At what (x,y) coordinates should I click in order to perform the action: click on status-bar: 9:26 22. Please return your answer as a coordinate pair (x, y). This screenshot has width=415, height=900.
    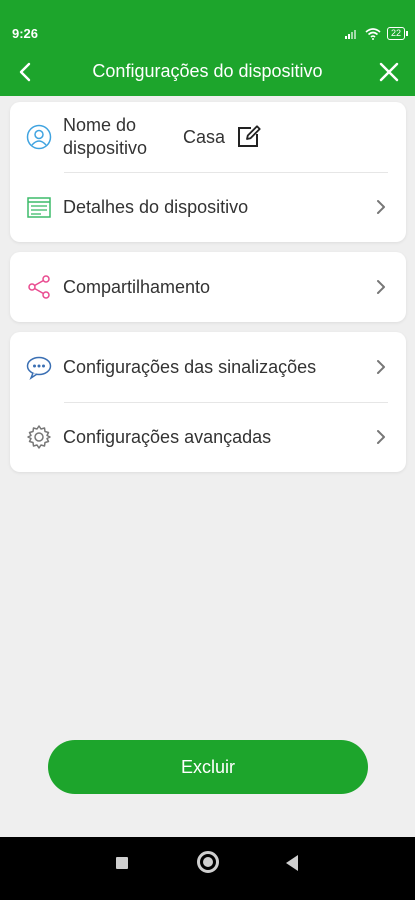
    Looking at the image, I should click on (207, 24).